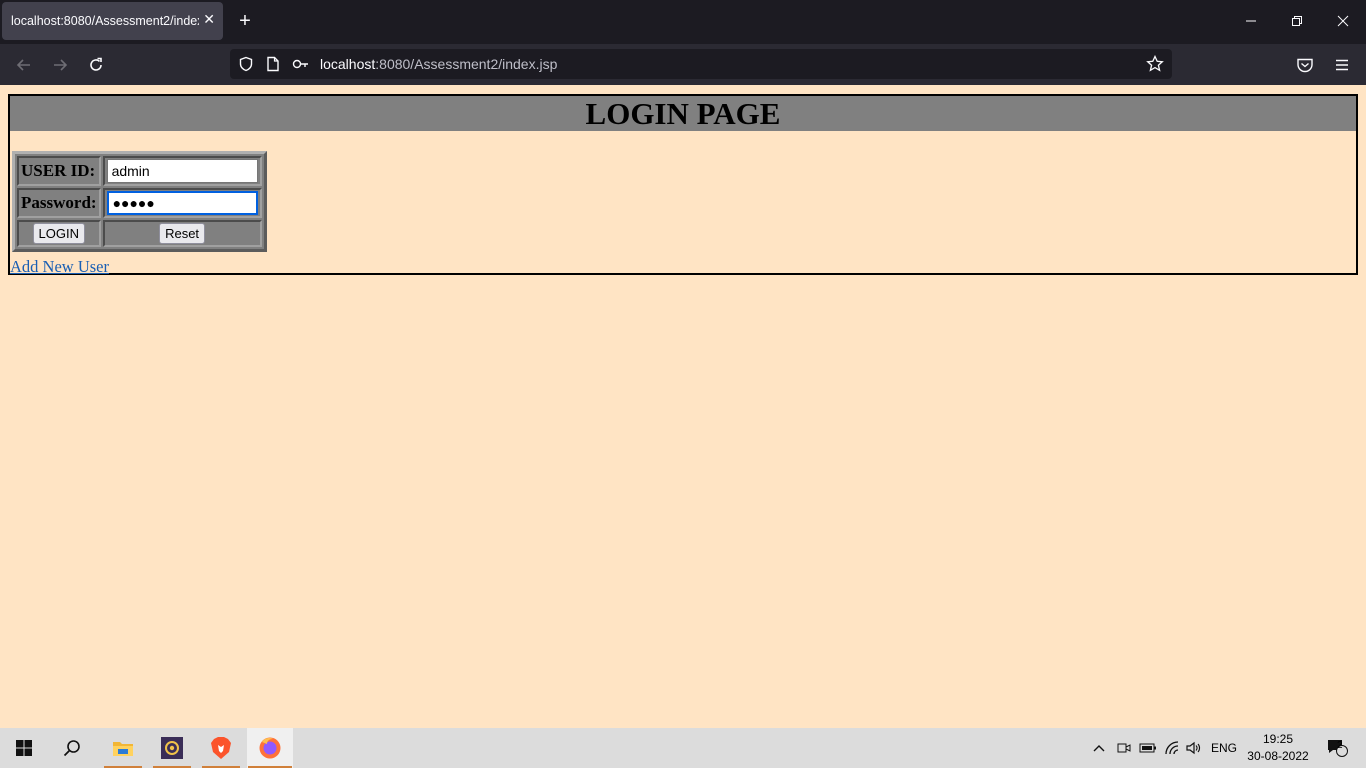 The image size is (1366, 768). What do you see at coordinates (1342, 65) in the screenshot?
I see `menu-icon` at bounding box center [1342, 65].